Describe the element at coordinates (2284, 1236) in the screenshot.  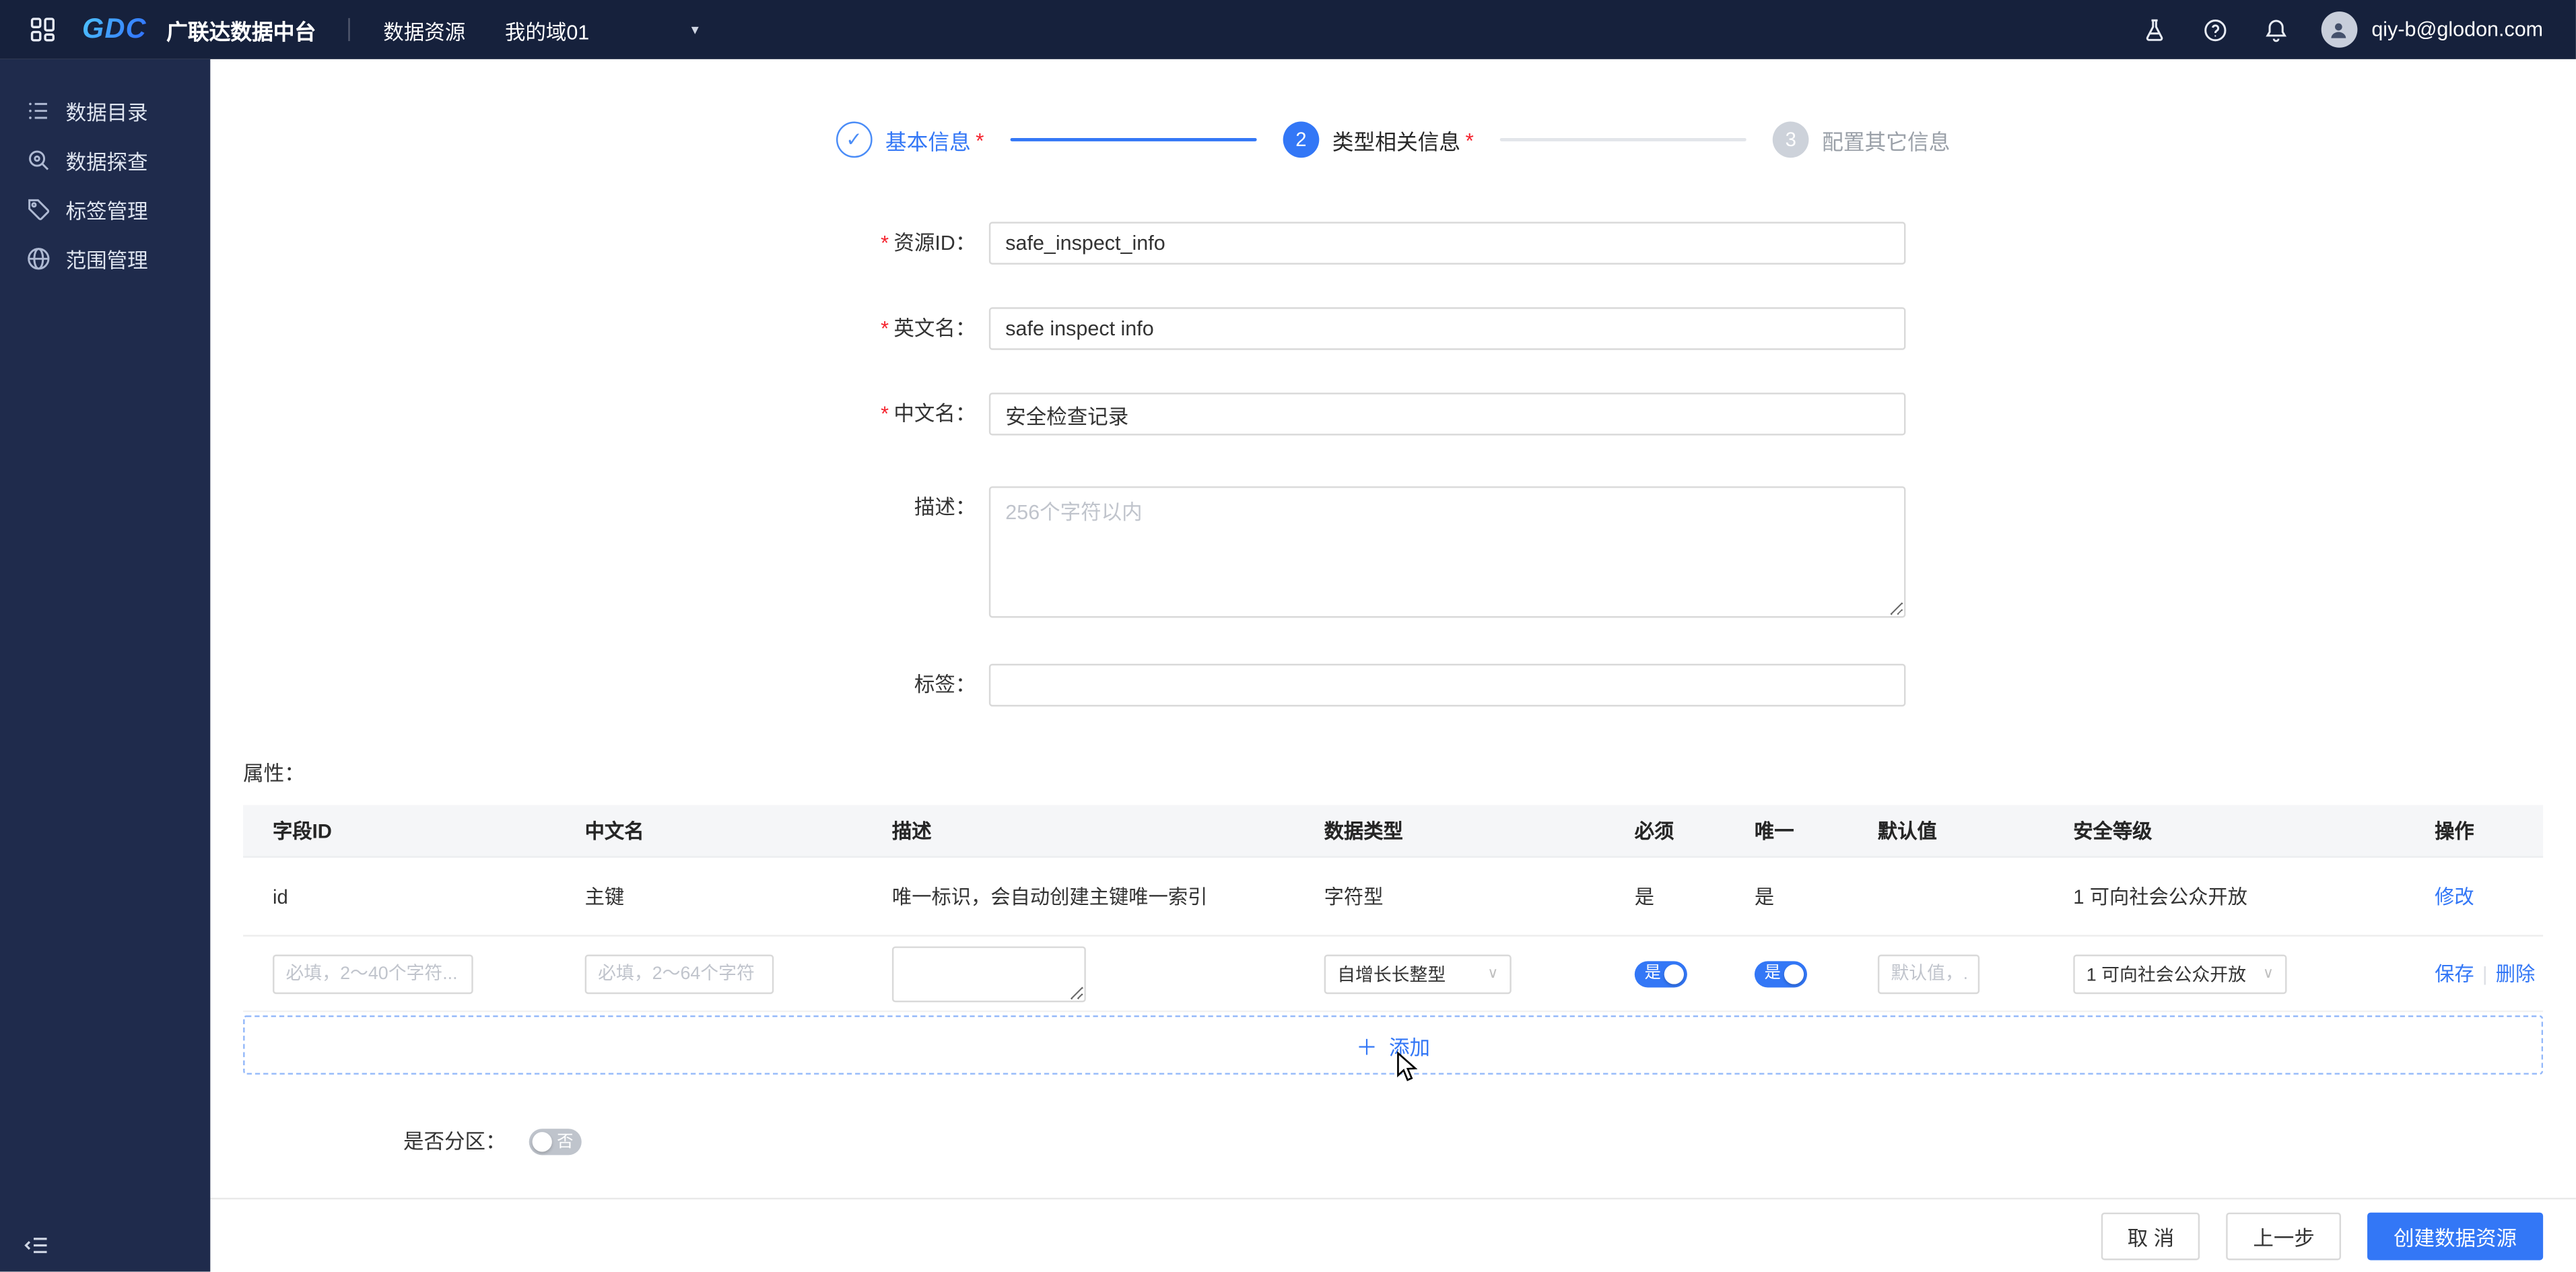
I see `prev-step-button: 上一步` at that location.